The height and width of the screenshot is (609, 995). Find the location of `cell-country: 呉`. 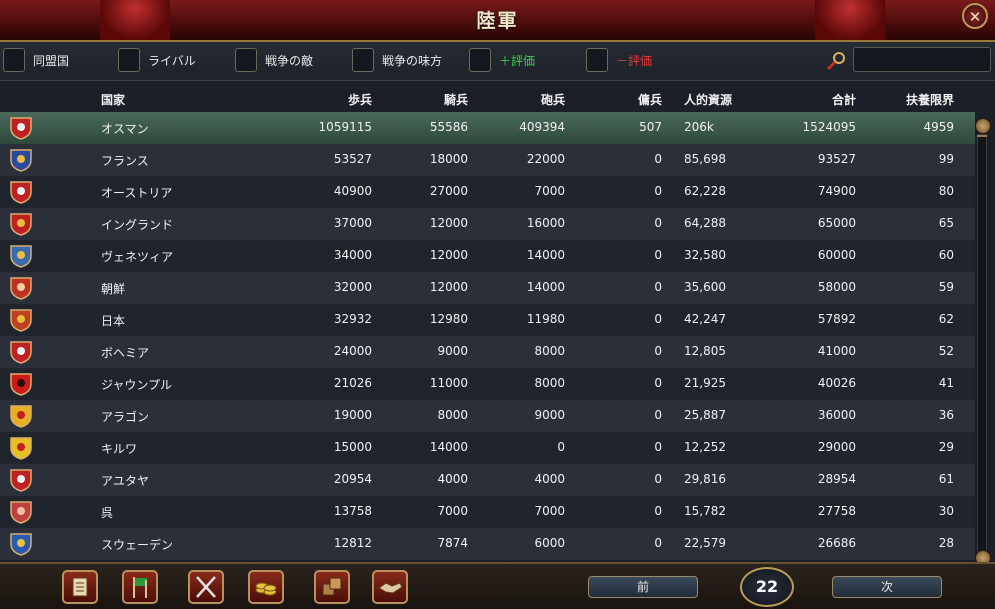

cell-country: 呉 is located at coordinates (107, 512).